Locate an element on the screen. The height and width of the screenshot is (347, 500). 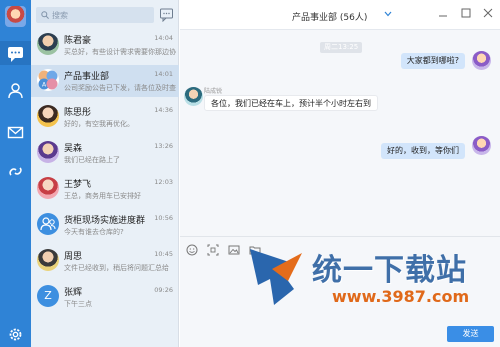
avatar: Z is located at coordinates (48, 296).